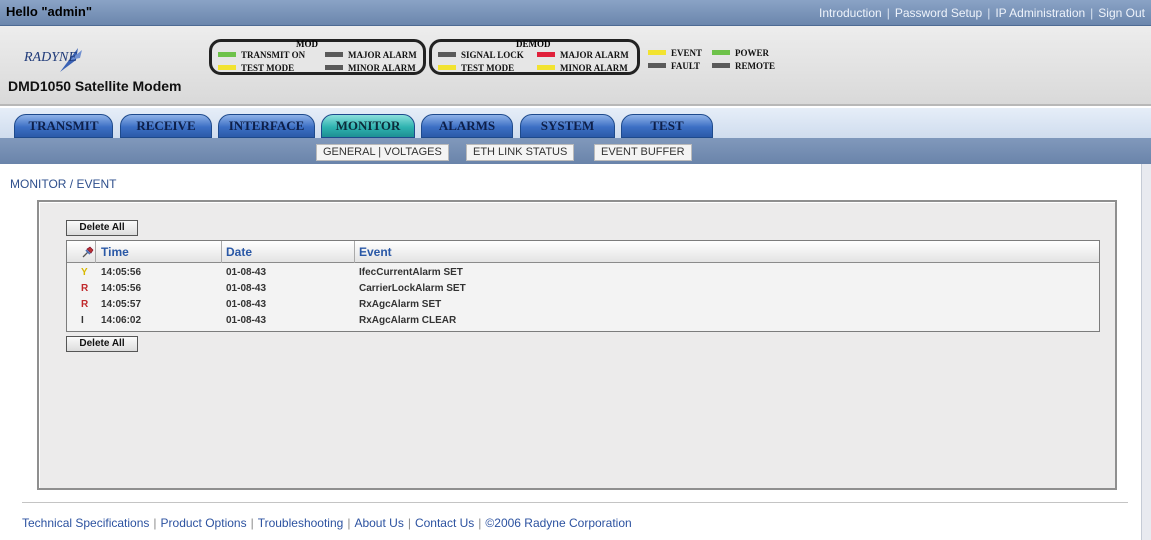 Image resolution: width=1151 pixels, height=540 pixels. What do you see at coordinates (82, 320) in the screenshot?
I see `severity-marker: I` at bounding box center [82, 320].